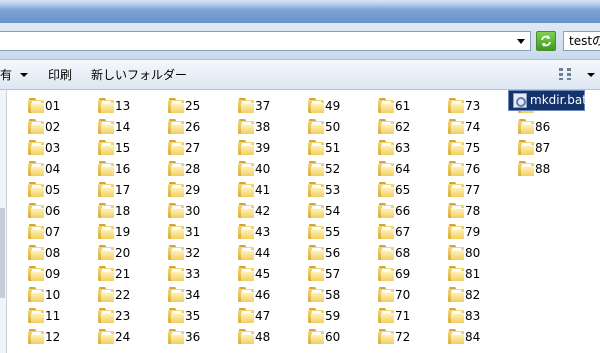 The width and height of the screenshot is (600, 353). Describe the element at coordinates (484, 337) in the screenshot. I see `folder-item: 84` at that location.